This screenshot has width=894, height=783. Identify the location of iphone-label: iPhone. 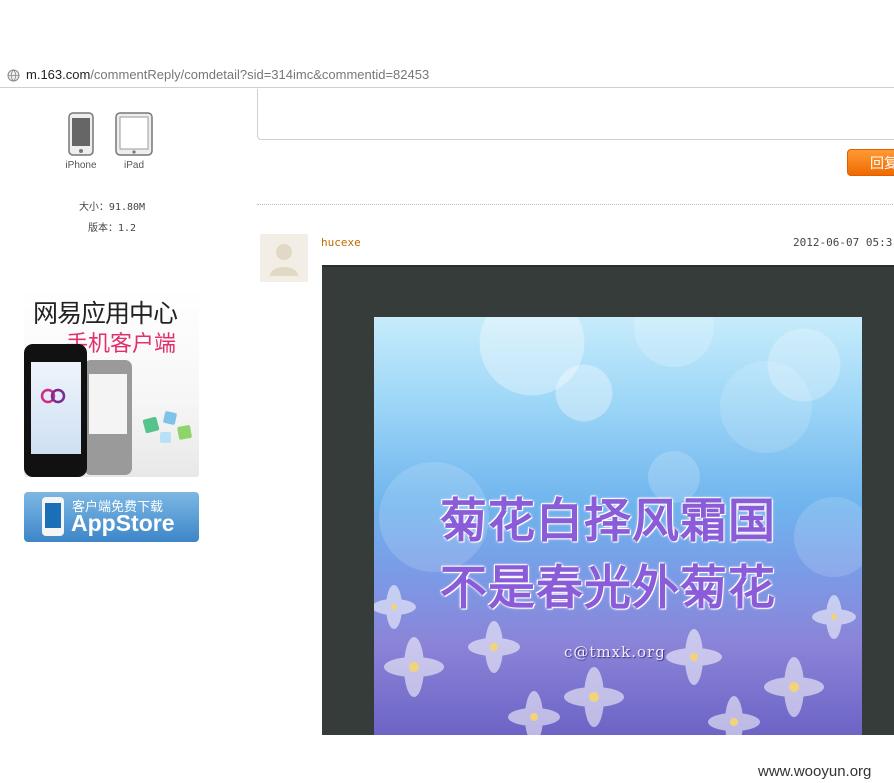
(81, 165).